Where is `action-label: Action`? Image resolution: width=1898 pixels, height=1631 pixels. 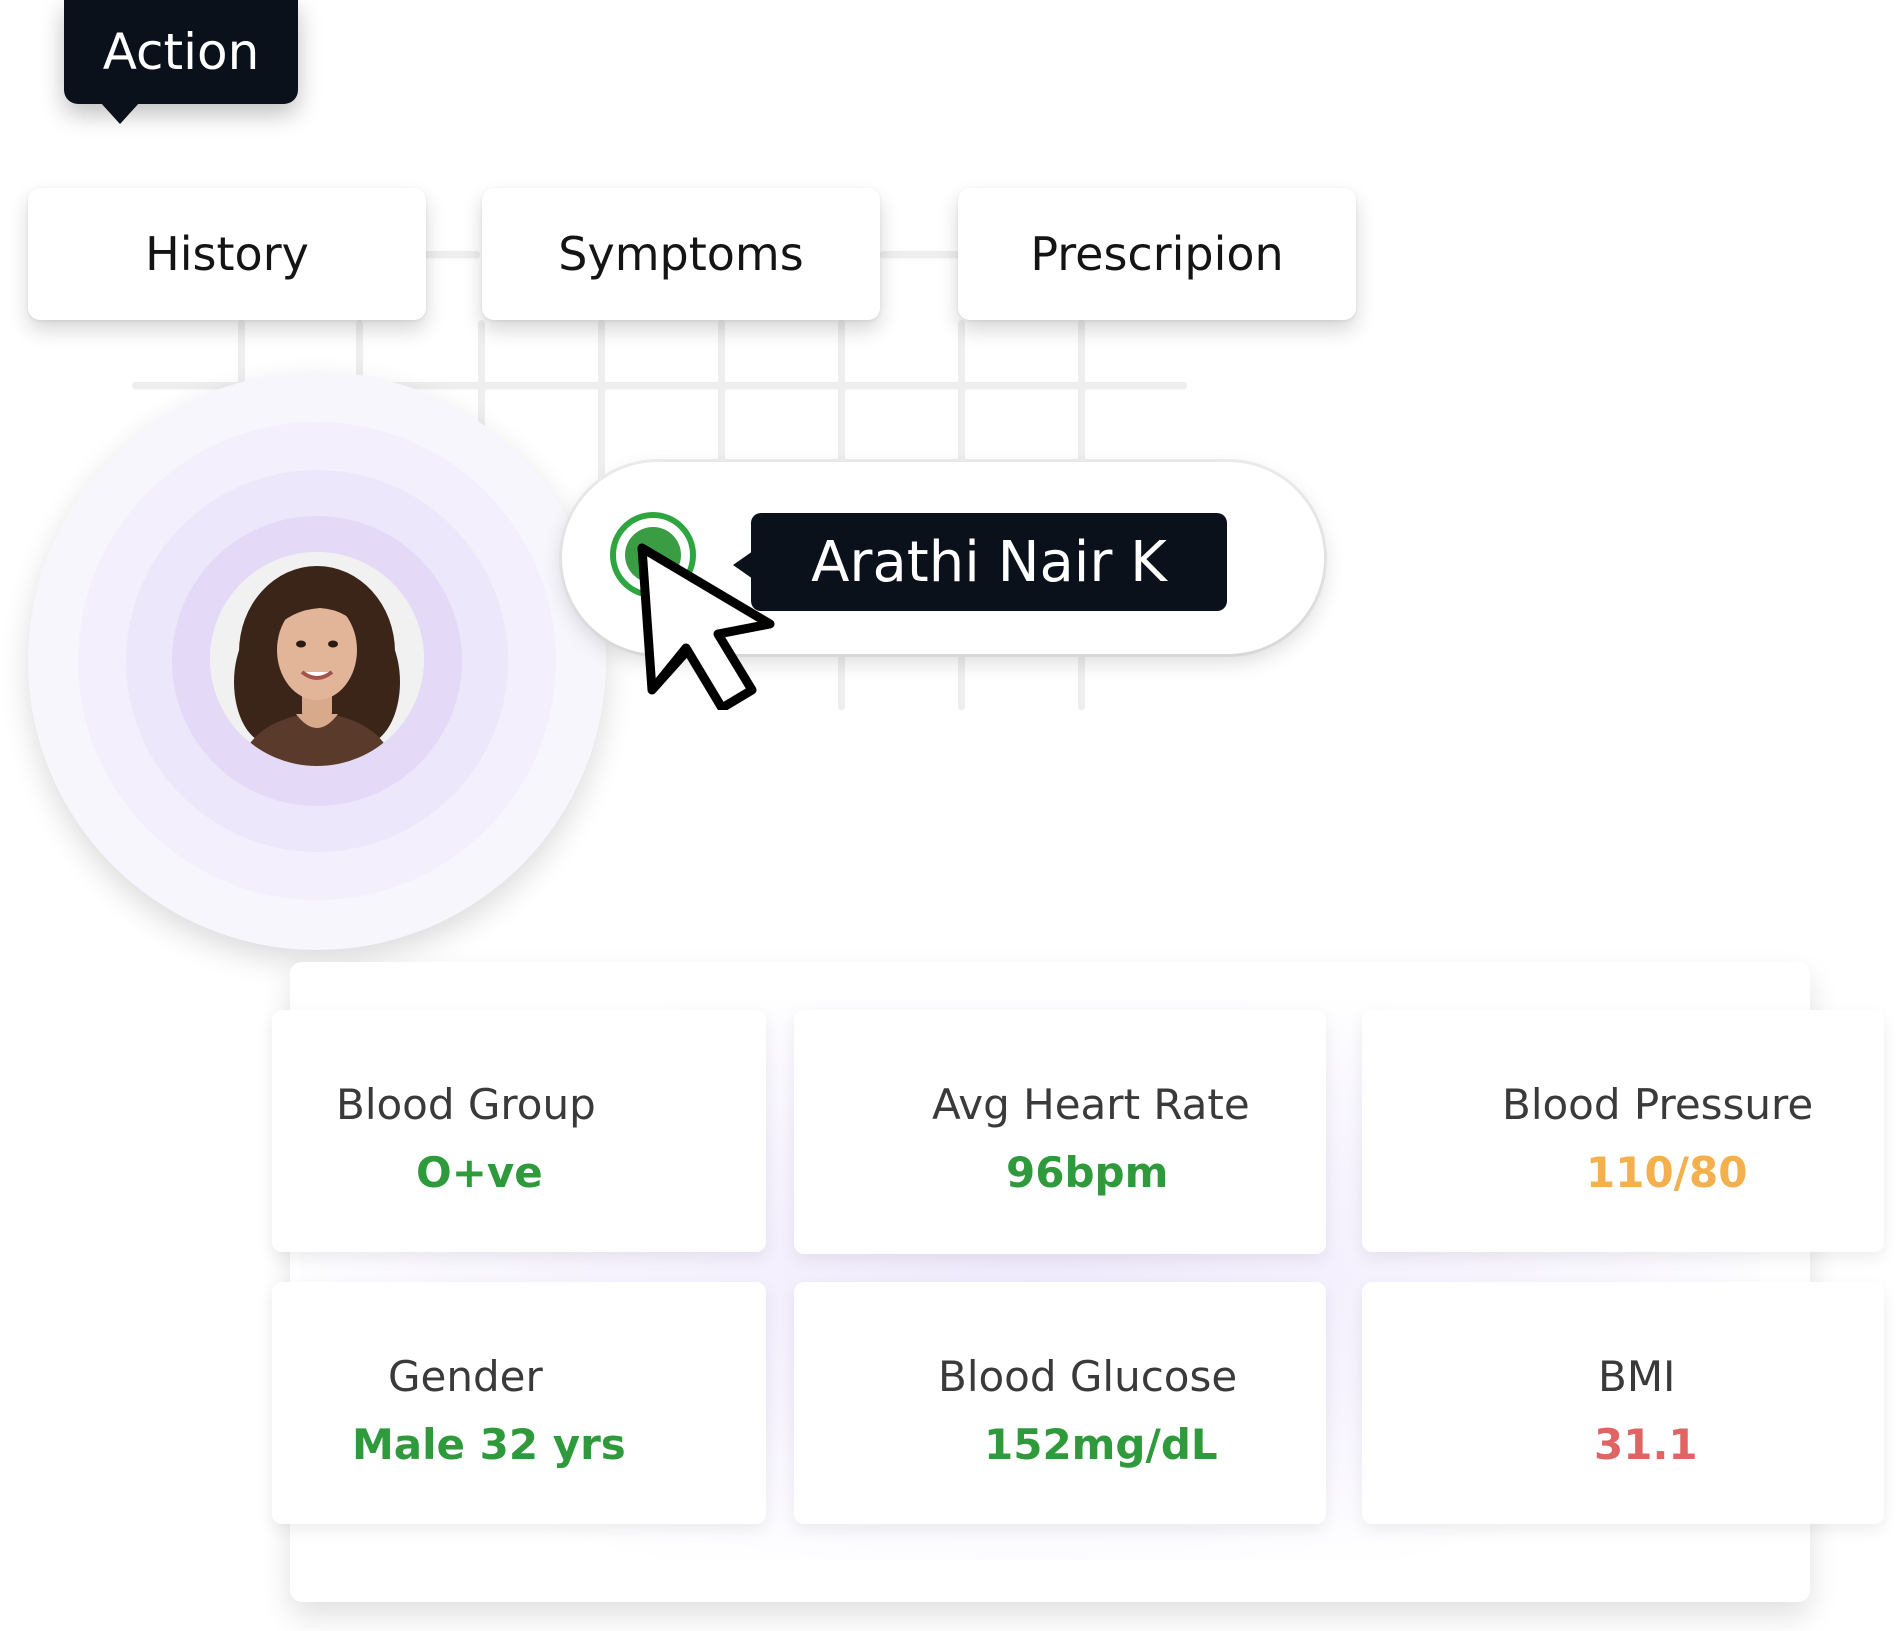
action-label: Action is located at coordinates (181, 52).